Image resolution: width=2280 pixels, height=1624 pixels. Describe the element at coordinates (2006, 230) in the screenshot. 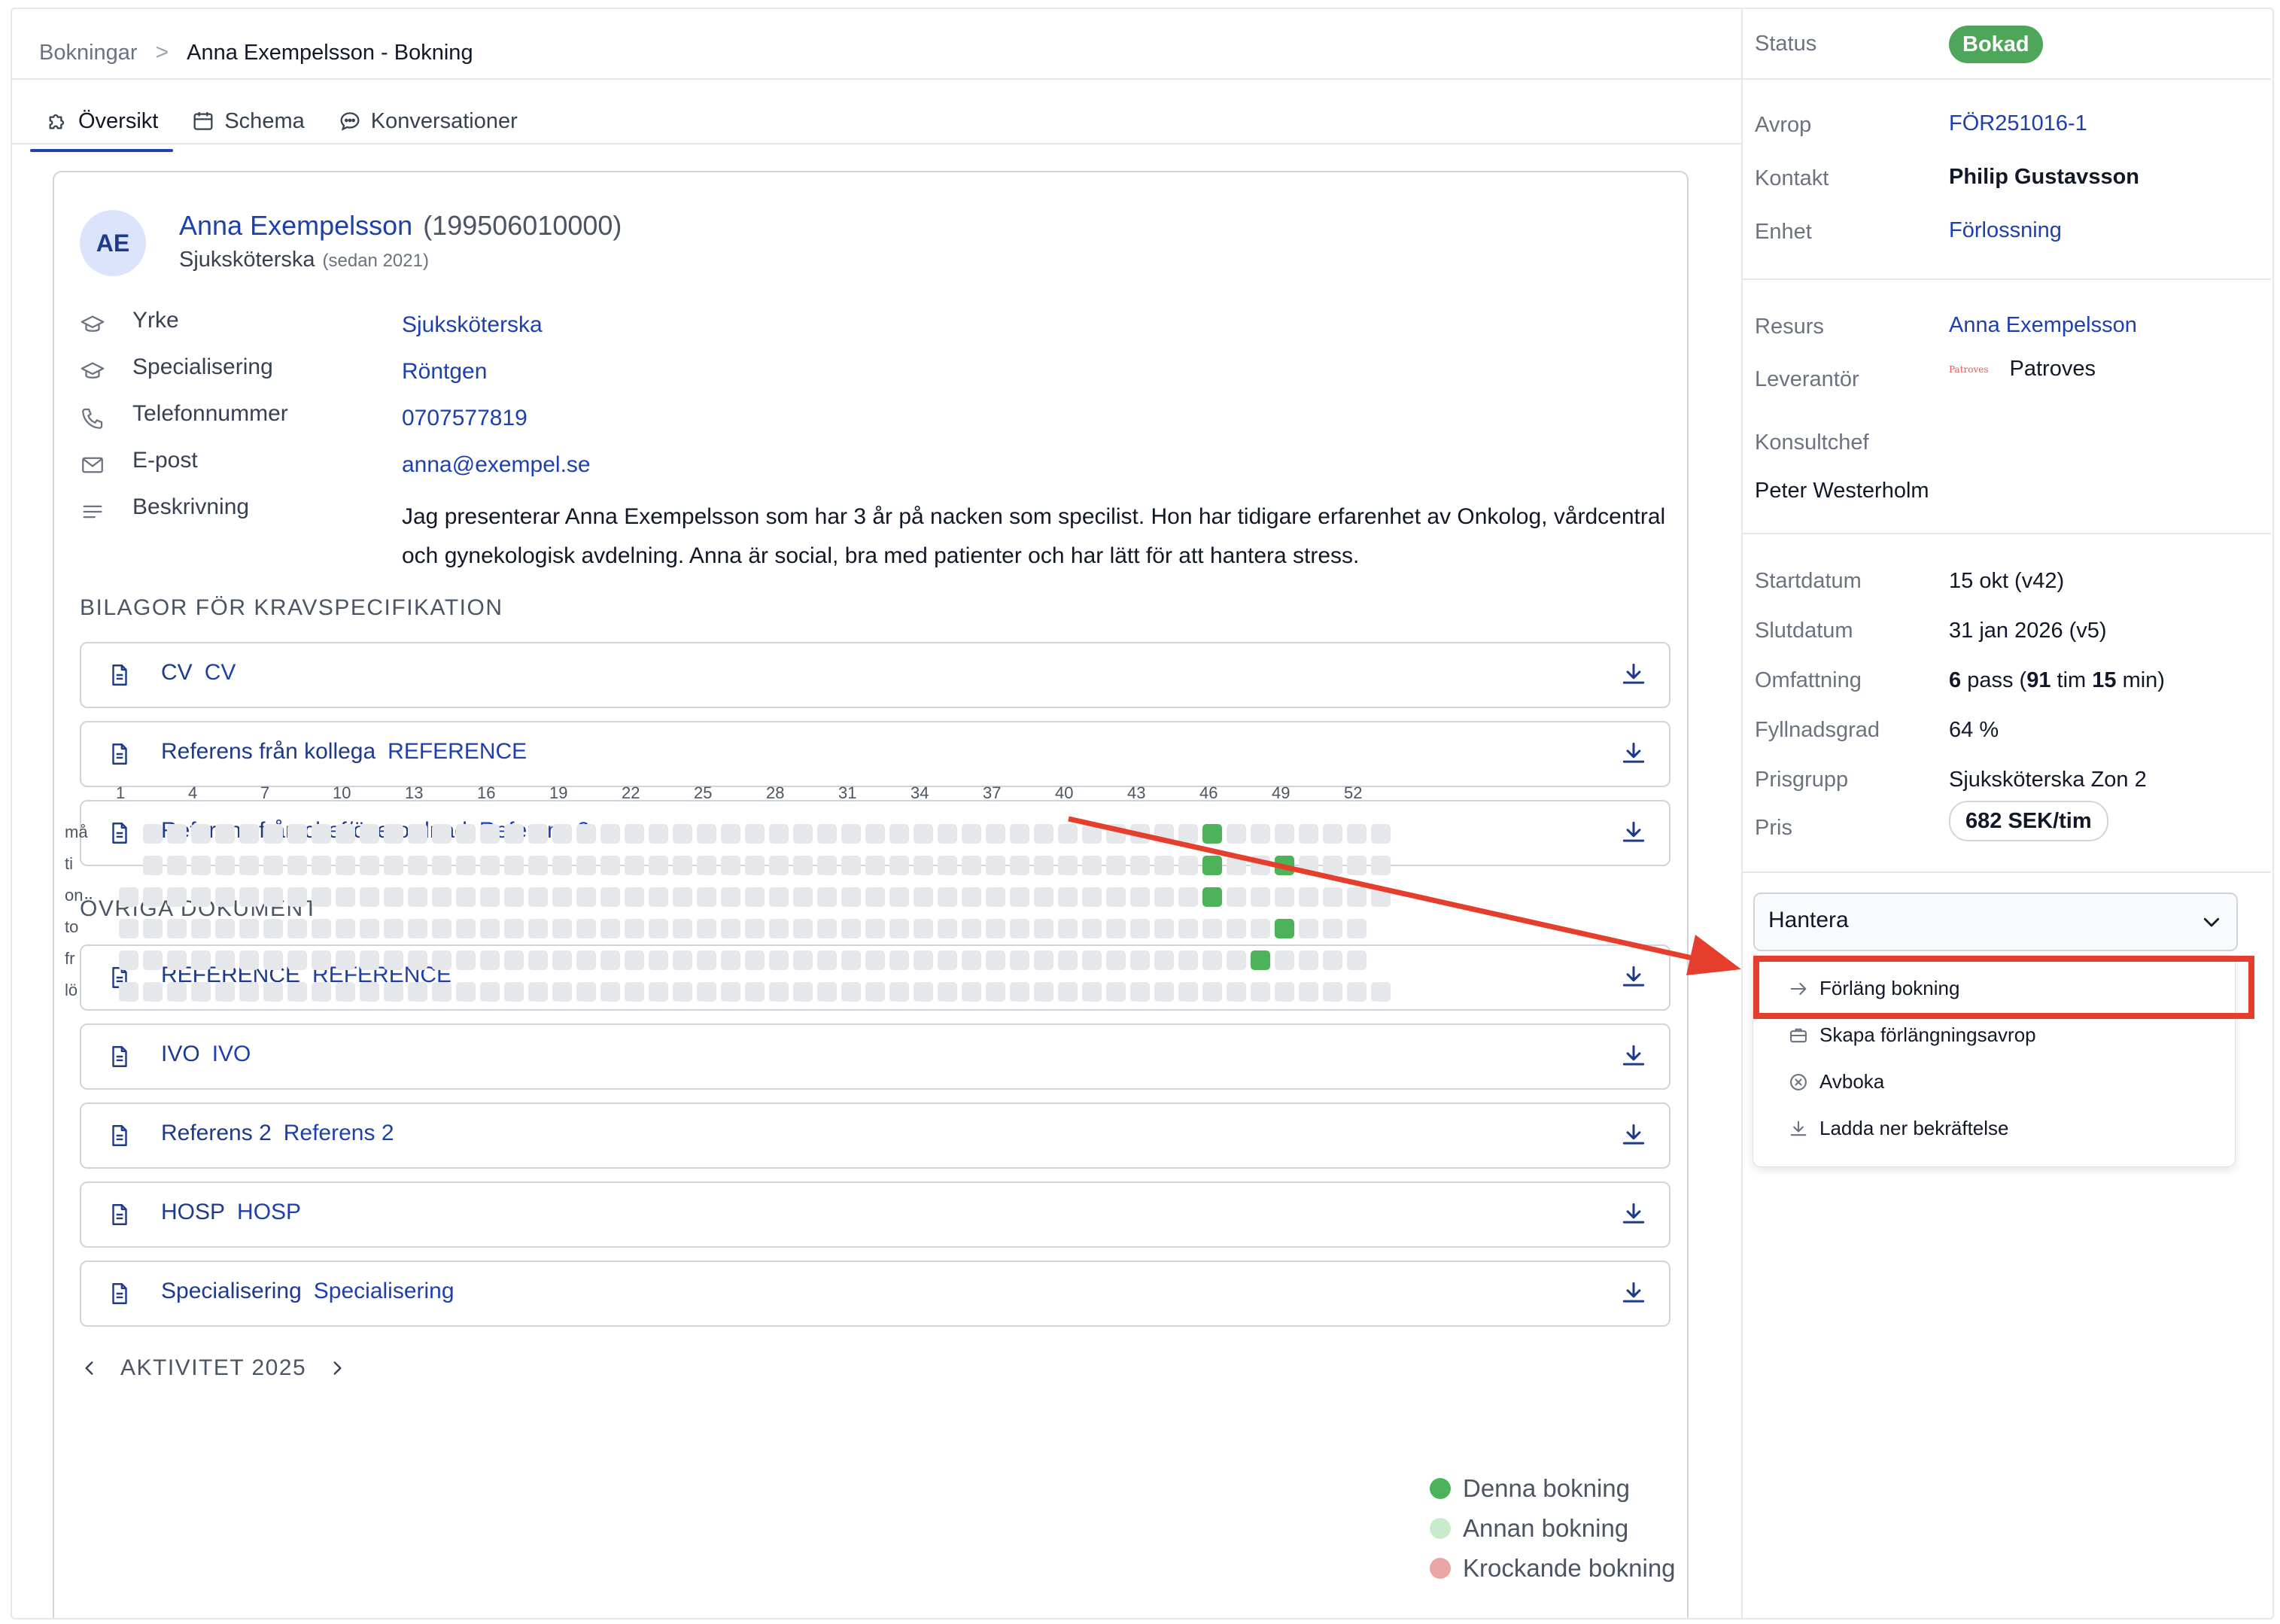

I see `enhet-link: Förlossning` at that location.